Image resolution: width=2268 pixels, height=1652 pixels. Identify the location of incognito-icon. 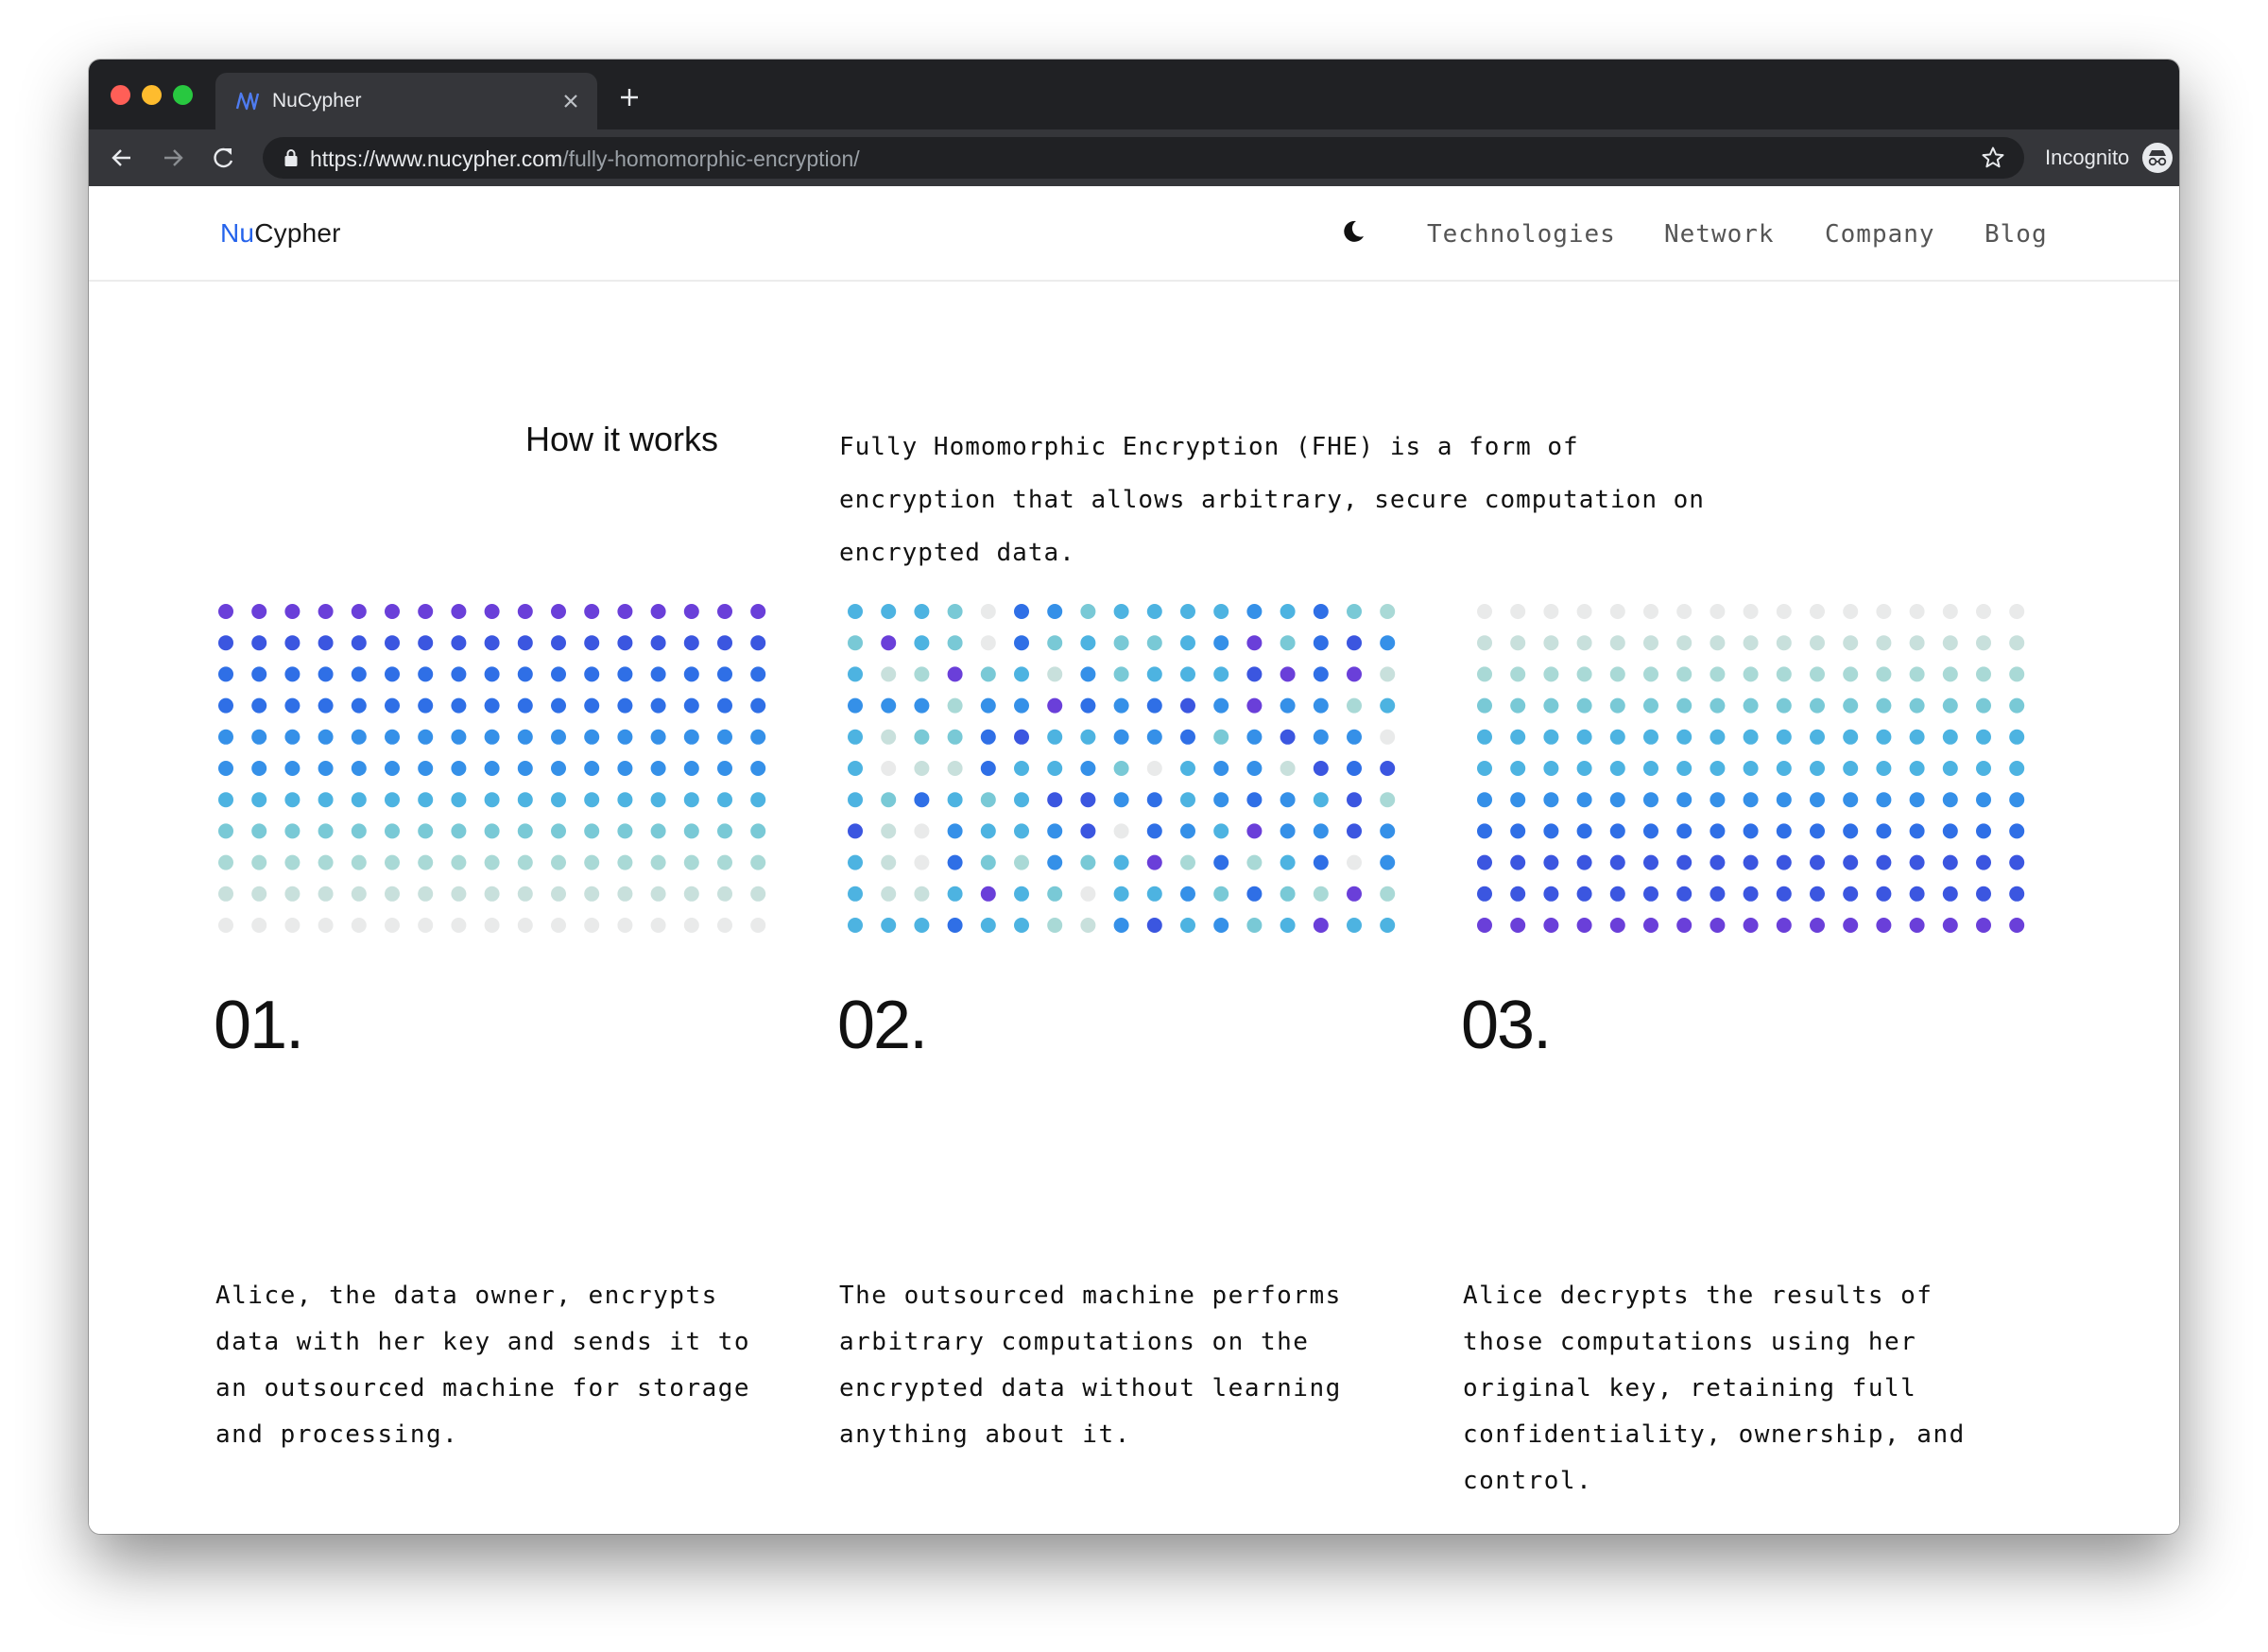
(2157, 158).